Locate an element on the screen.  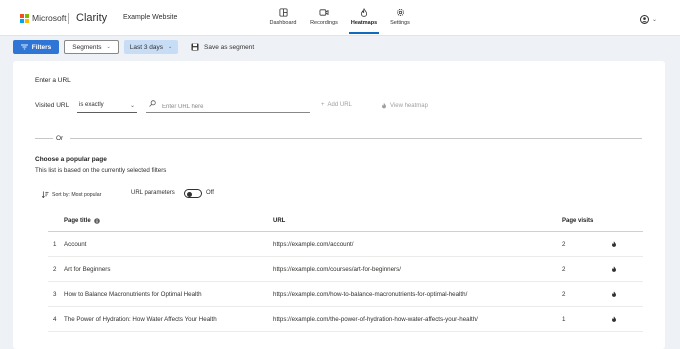
view-heatmap-button: View heatmap is located at coordinates (404, 105).